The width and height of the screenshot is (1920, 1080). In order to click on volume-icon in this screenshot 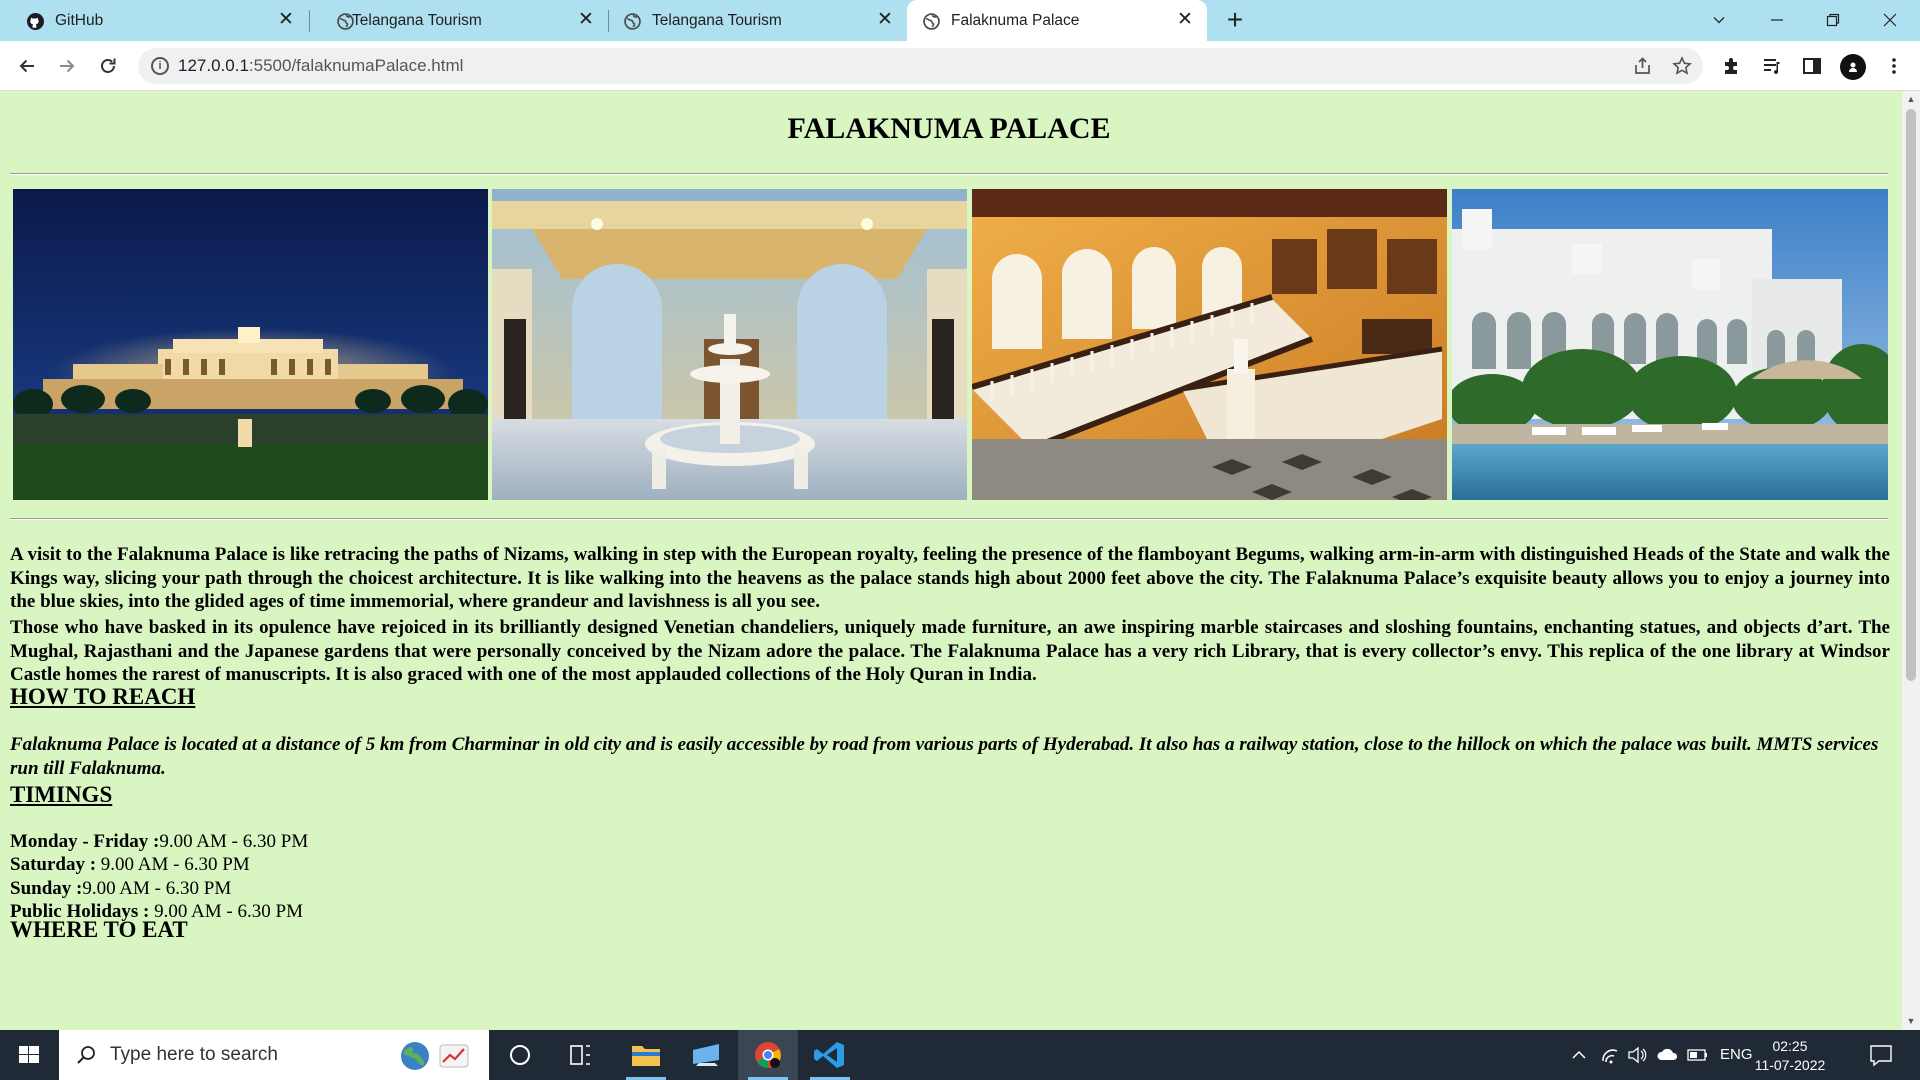, I will do `click(1637, 1055)`.